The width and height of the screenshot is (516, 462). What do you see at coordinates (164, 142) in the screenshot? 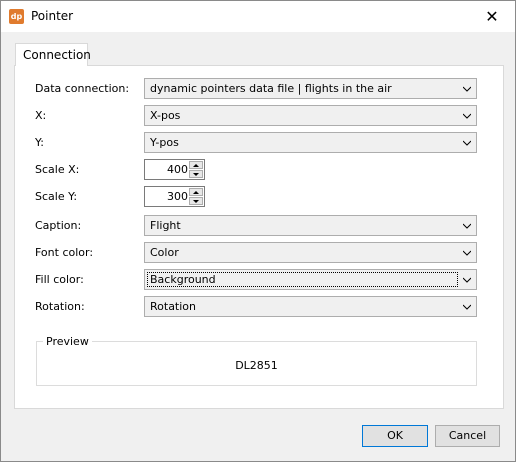
I see `y-value: Y-pos` at bounding box center [164, 142].